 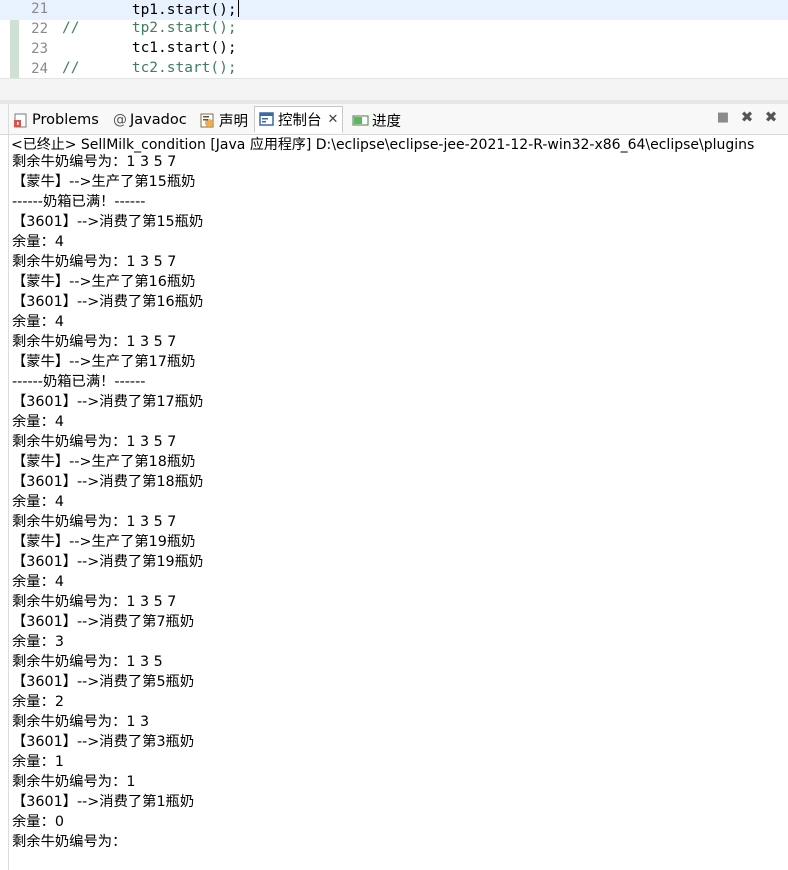 I want to click on tab-problems: Problems, so click(x=55, y=120).